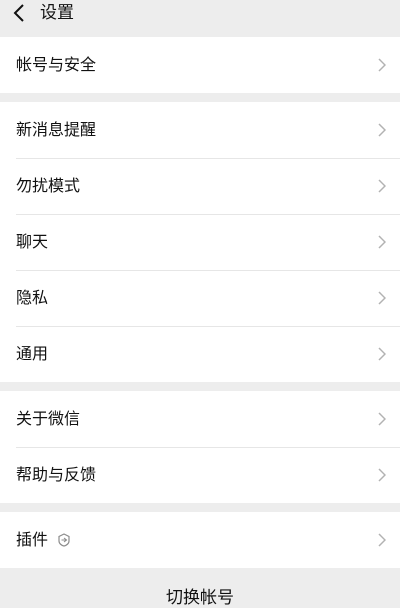 The width and height of the screenshot is (400, 608). Describe the element at coordinates (32, 297) in the screenshot. I see `settings-item-label: 隐私` at that location.